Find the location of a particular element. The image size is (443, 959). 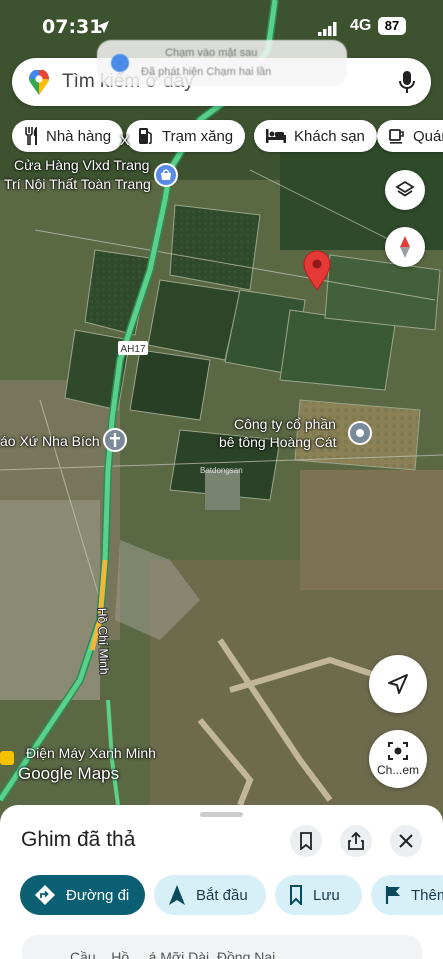

electronics-label: Điện Máy Xanh Minh is located at coordinates (91, 753).